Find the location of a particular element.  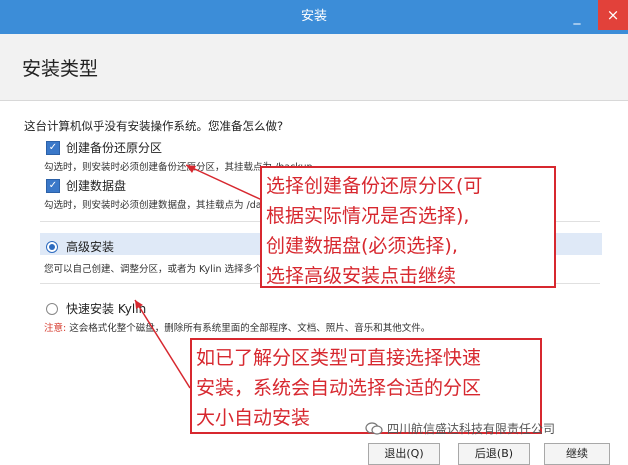

callout-1-line-2: 根据实际情况是否选择), is located at coordinates (368, 216).